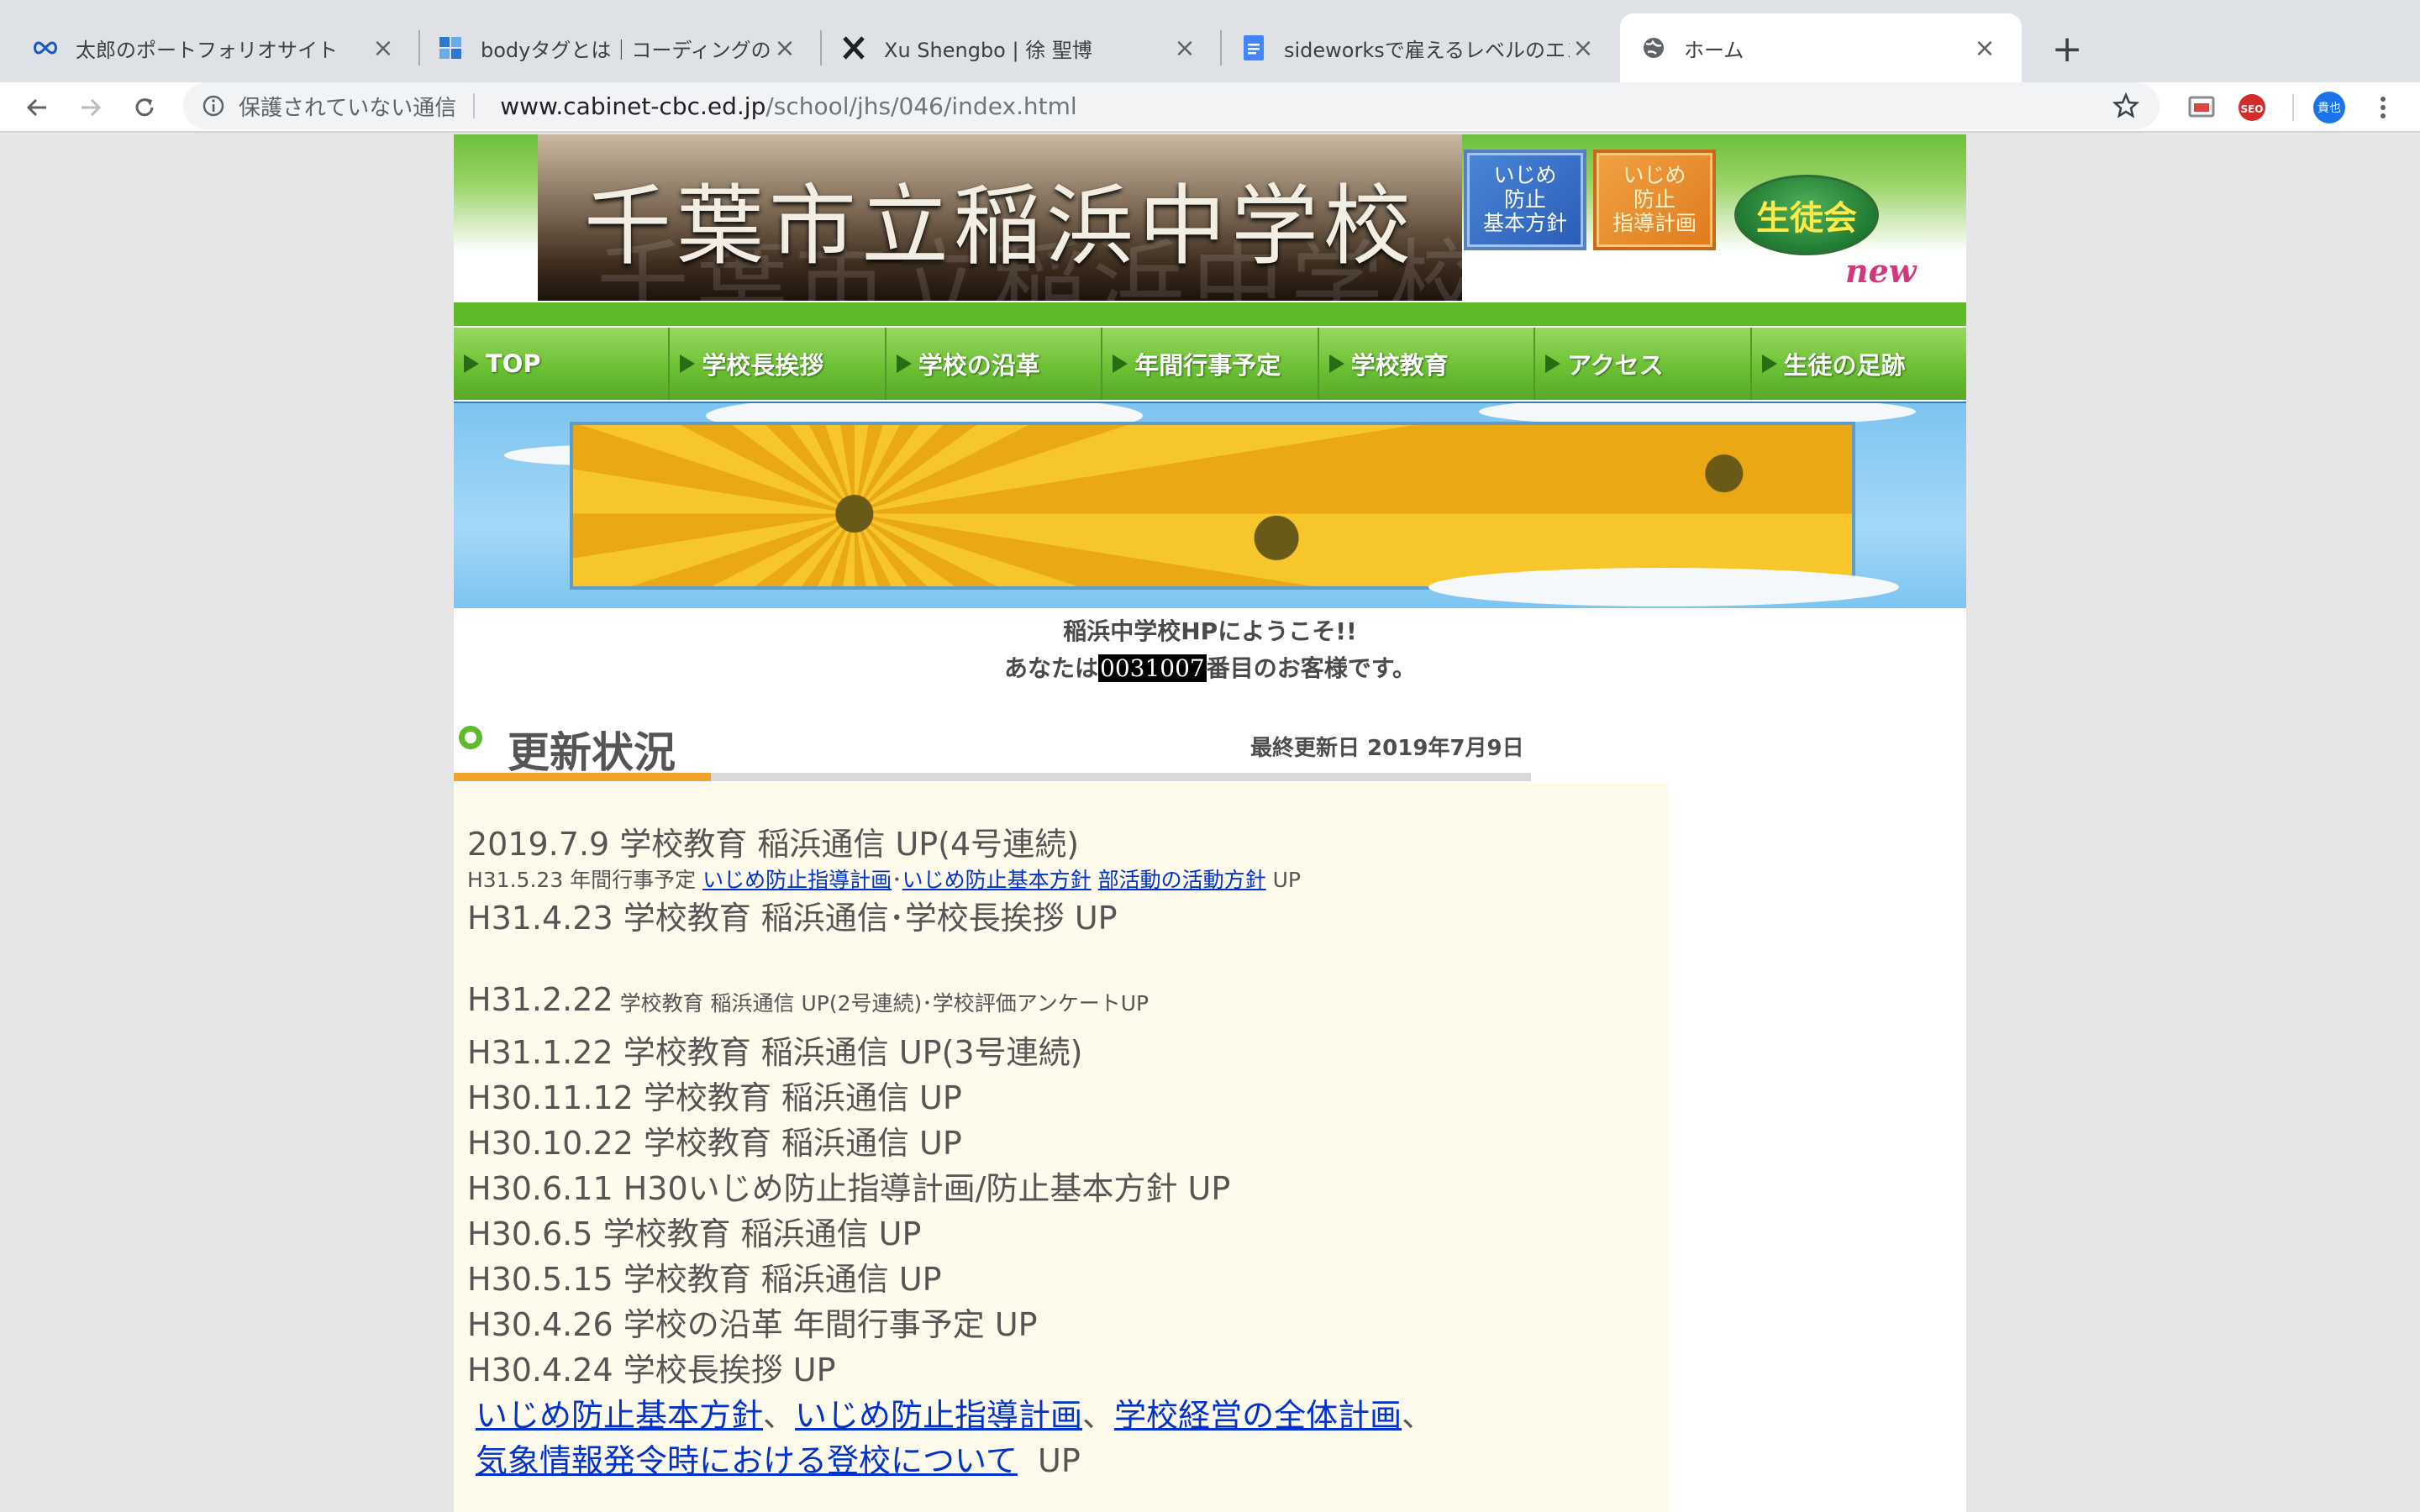  I want to click on nav-education: 学校教育, so click(1427, 364).